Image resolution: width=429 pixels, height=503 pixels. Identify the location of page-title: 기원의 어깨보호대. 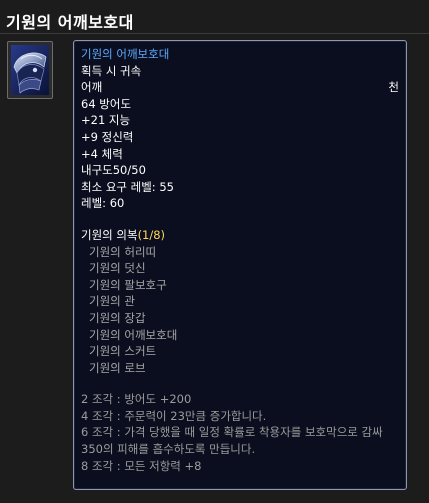
(70, 22).